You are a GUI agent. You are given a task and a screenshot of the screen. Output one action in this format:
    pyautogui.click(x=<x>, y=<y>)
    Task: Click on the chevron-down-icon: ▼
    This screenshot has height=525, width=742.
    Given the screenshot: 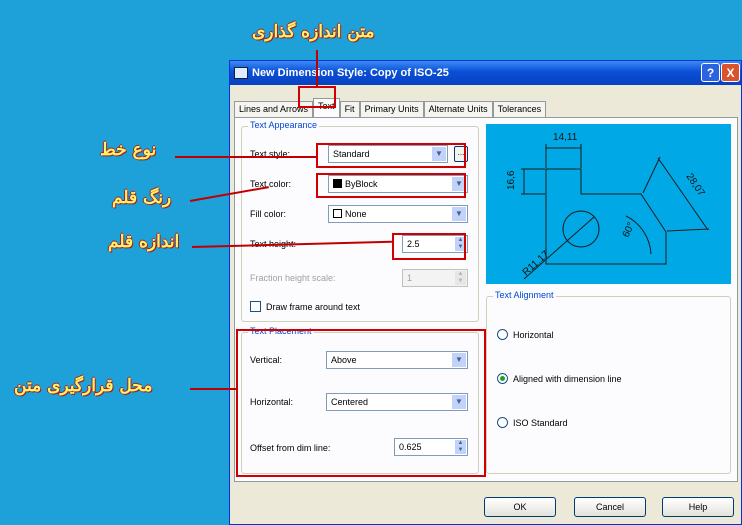 What is the action you would take?
    pyautogui.click(x=459, y=214)
    